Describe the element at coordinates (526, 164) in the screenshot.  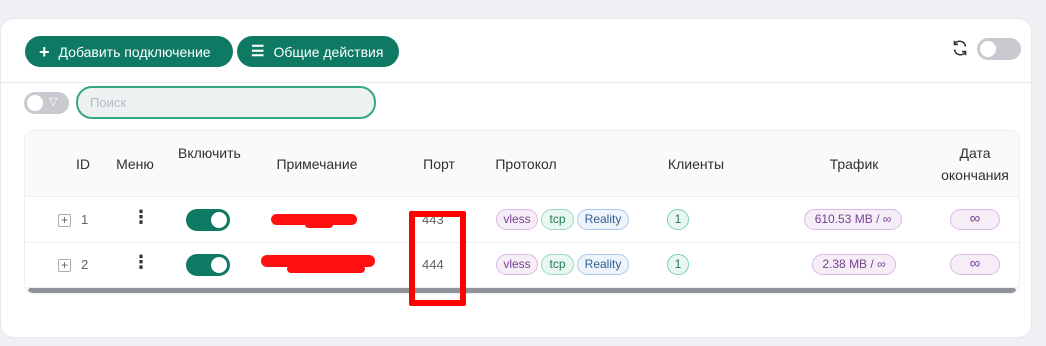
I see `column-header-protocol: Протокол` at that location.